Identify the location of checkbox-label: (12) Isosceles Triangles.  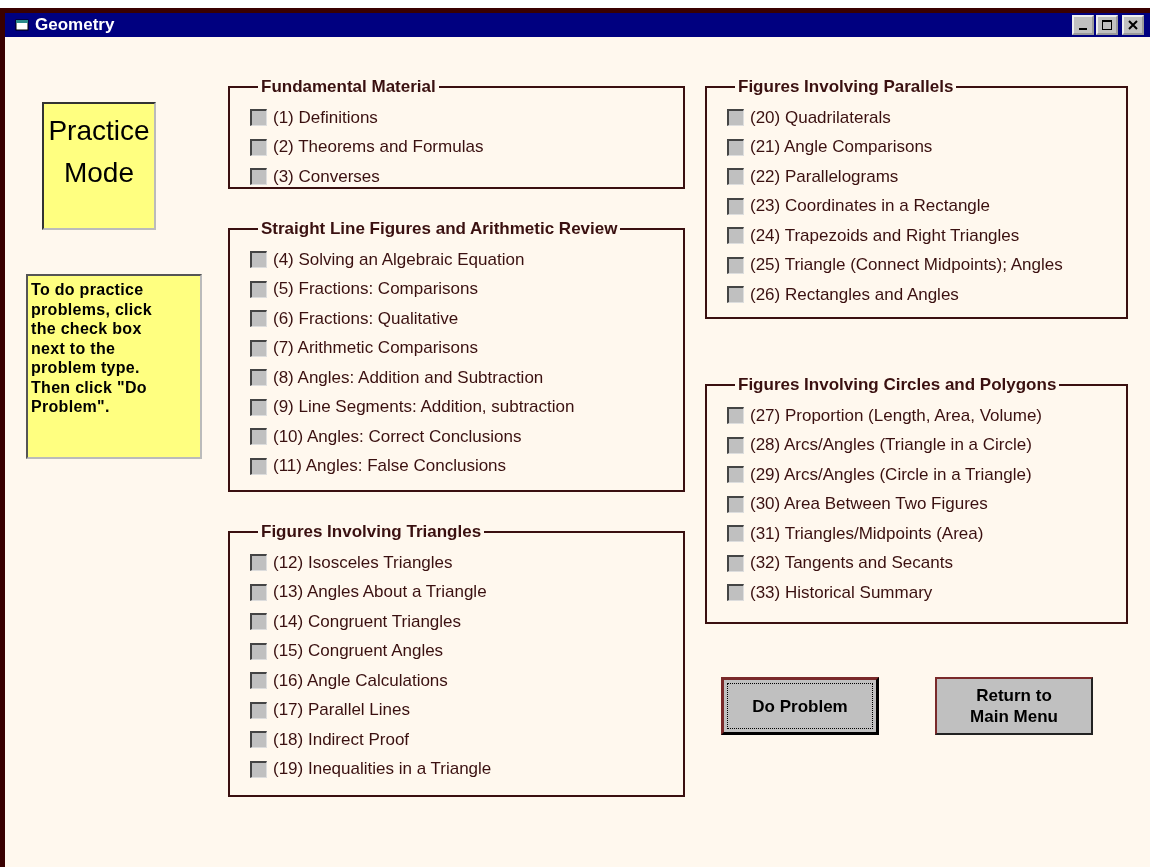
(363, 562).